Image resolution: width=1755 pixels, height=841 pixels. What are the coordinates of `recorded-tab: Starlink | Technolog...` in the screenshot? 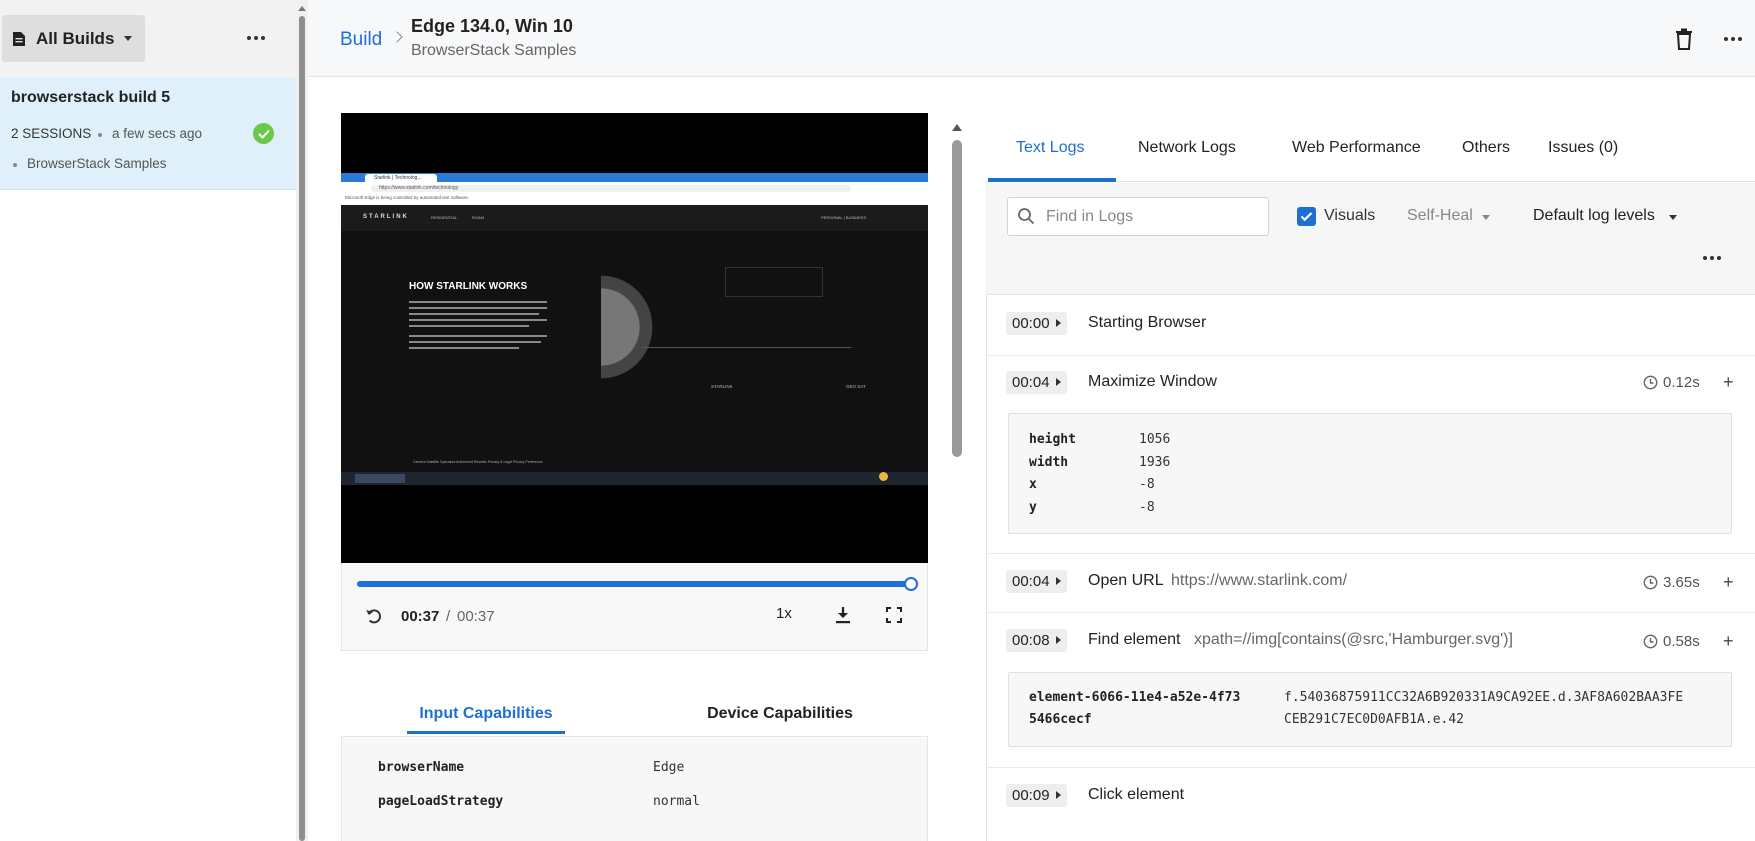 It's located at (401, 178).